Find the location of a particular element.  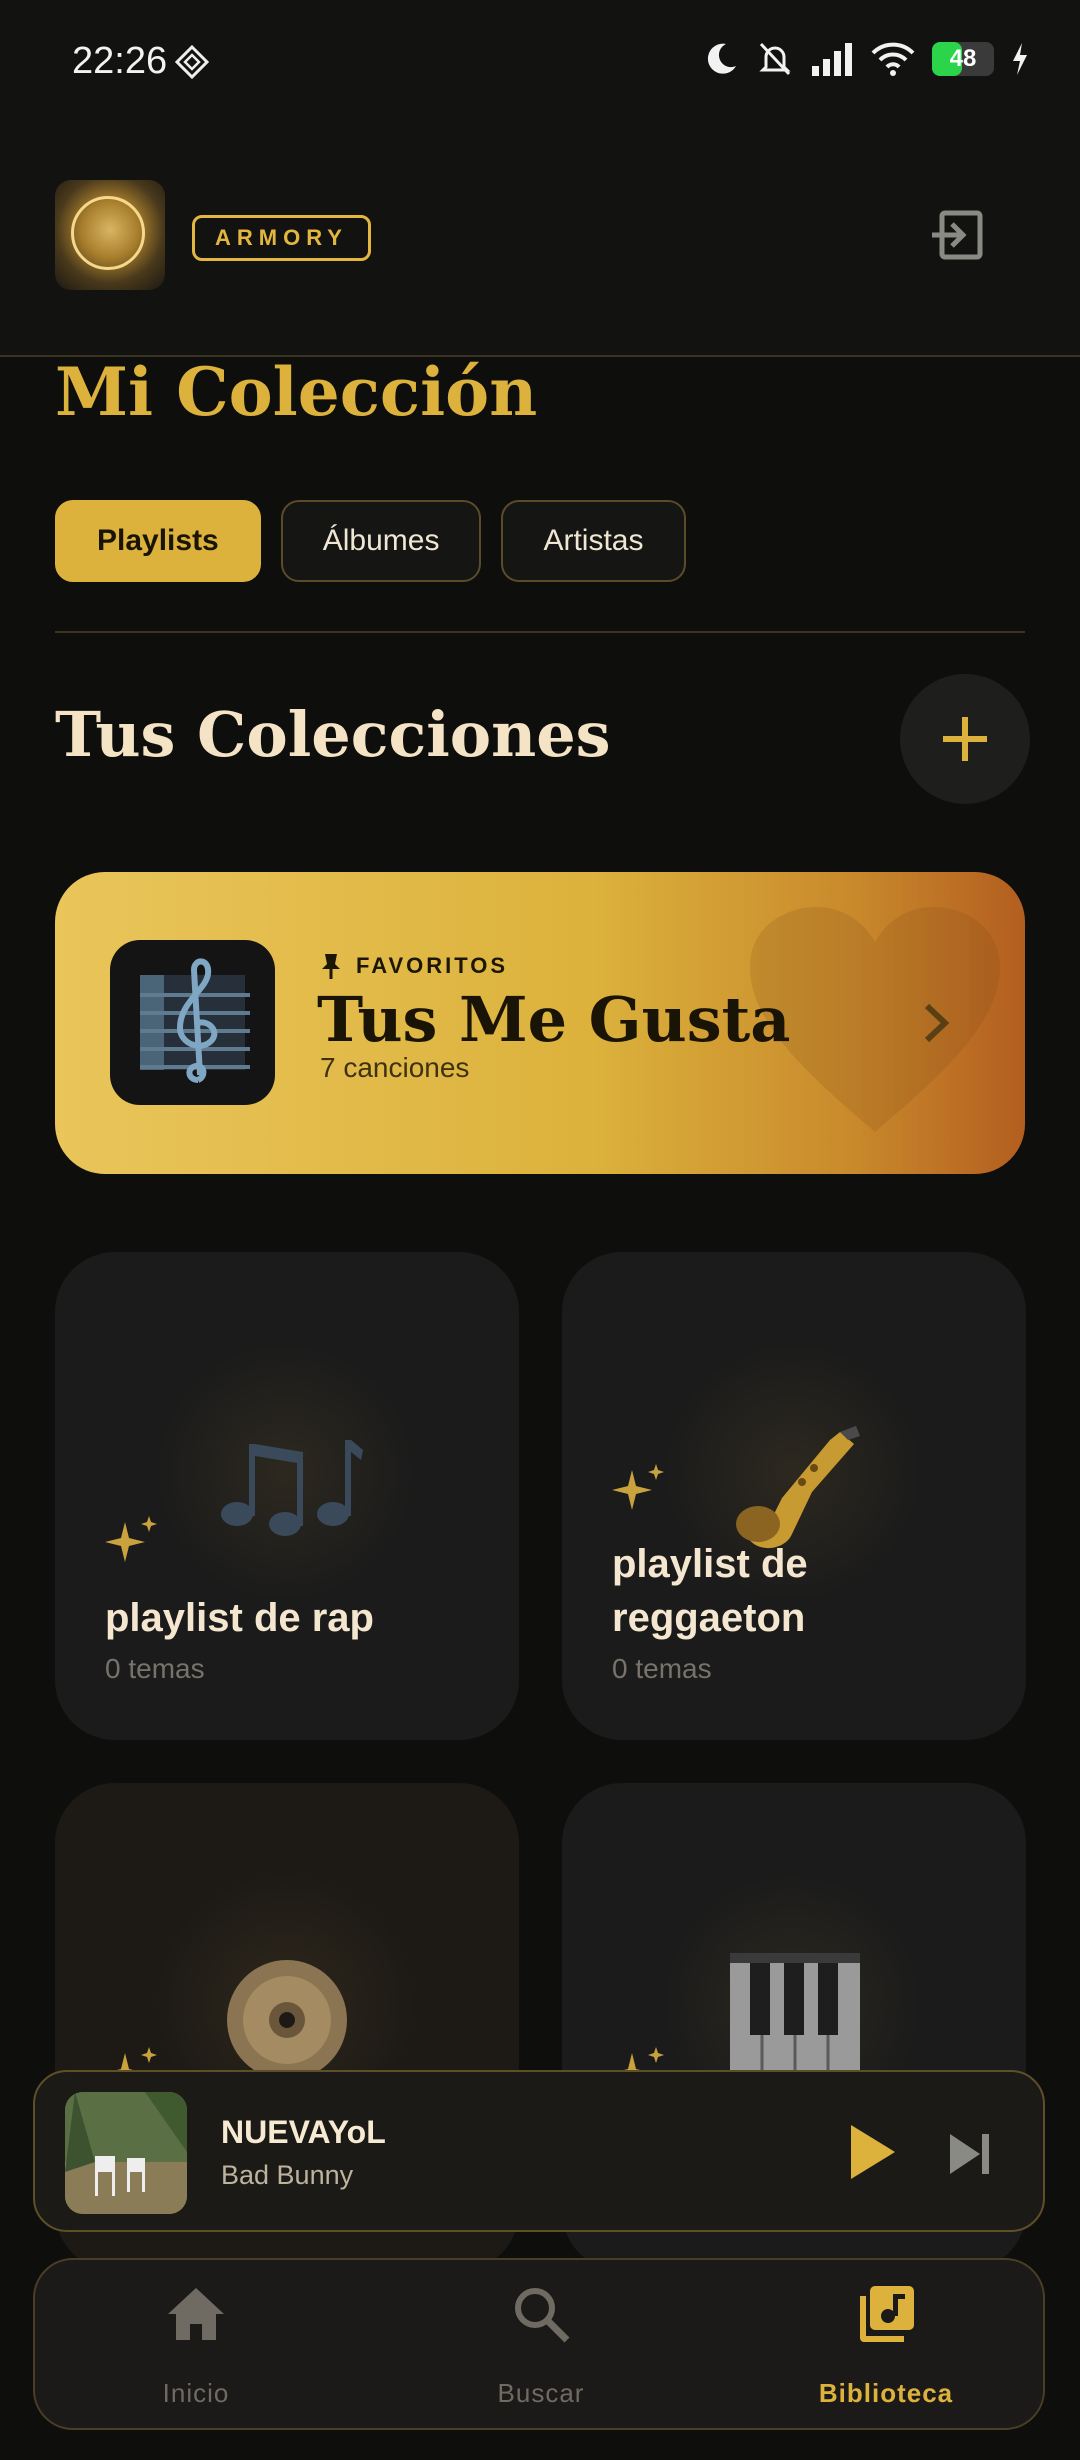

collection-tabs: Playlists Álbumes Artistas is located at coordinates (370, 541).